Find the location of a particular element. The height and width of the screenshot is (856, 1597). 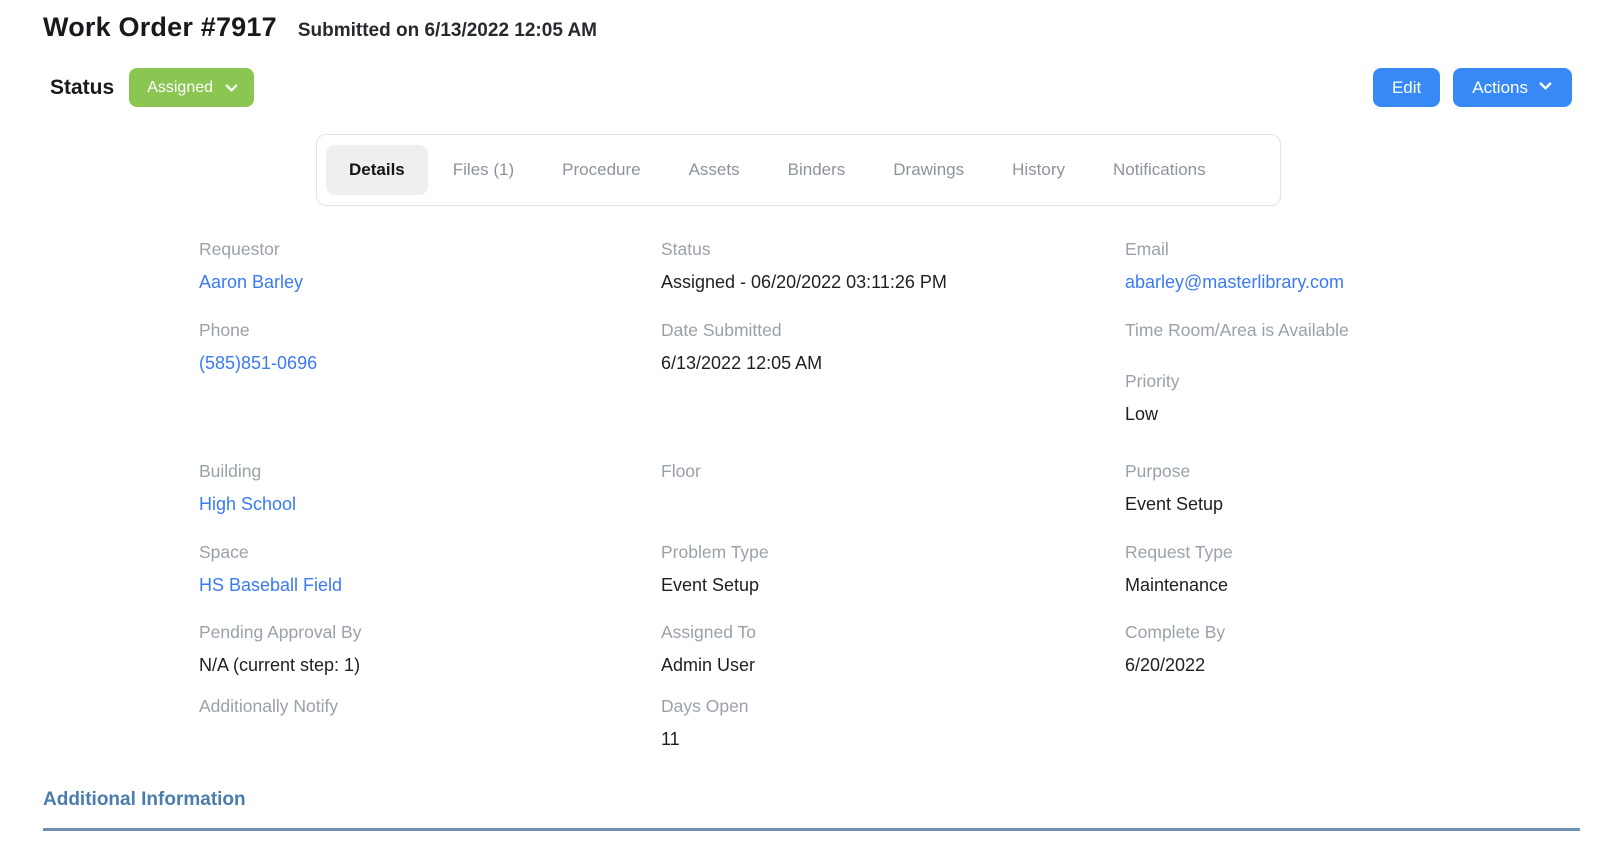

field-label: Days Open is located at coordinates (705, 706).